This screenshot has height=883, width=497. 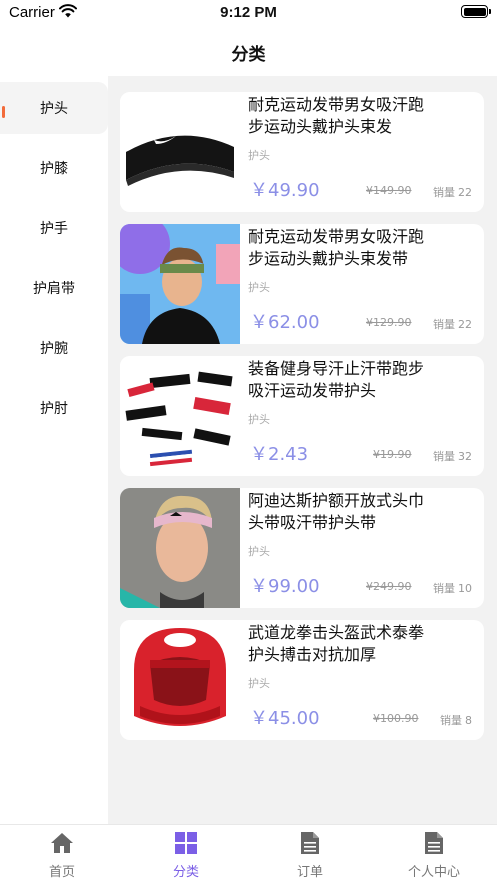 I want to click on product-price: ￥62.00, so click(x=285, y=322).